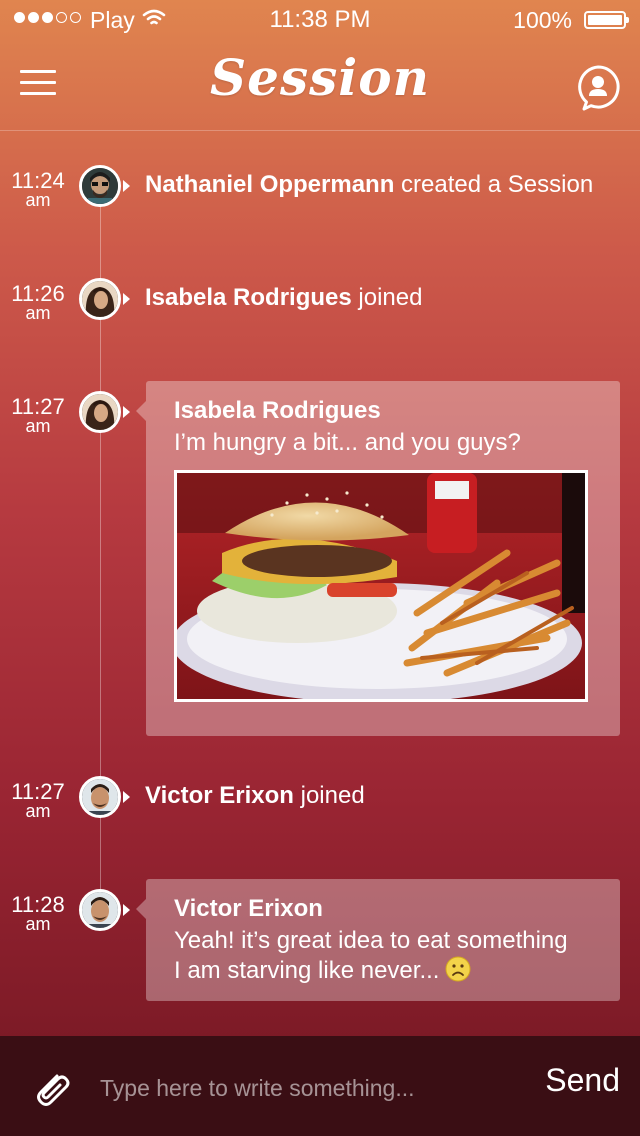 This screenshot has height=1136, width=640. Describe the element at coordinates (458, 973) in the screenshot. I see `frowning-face-emoji-icon` at that location.